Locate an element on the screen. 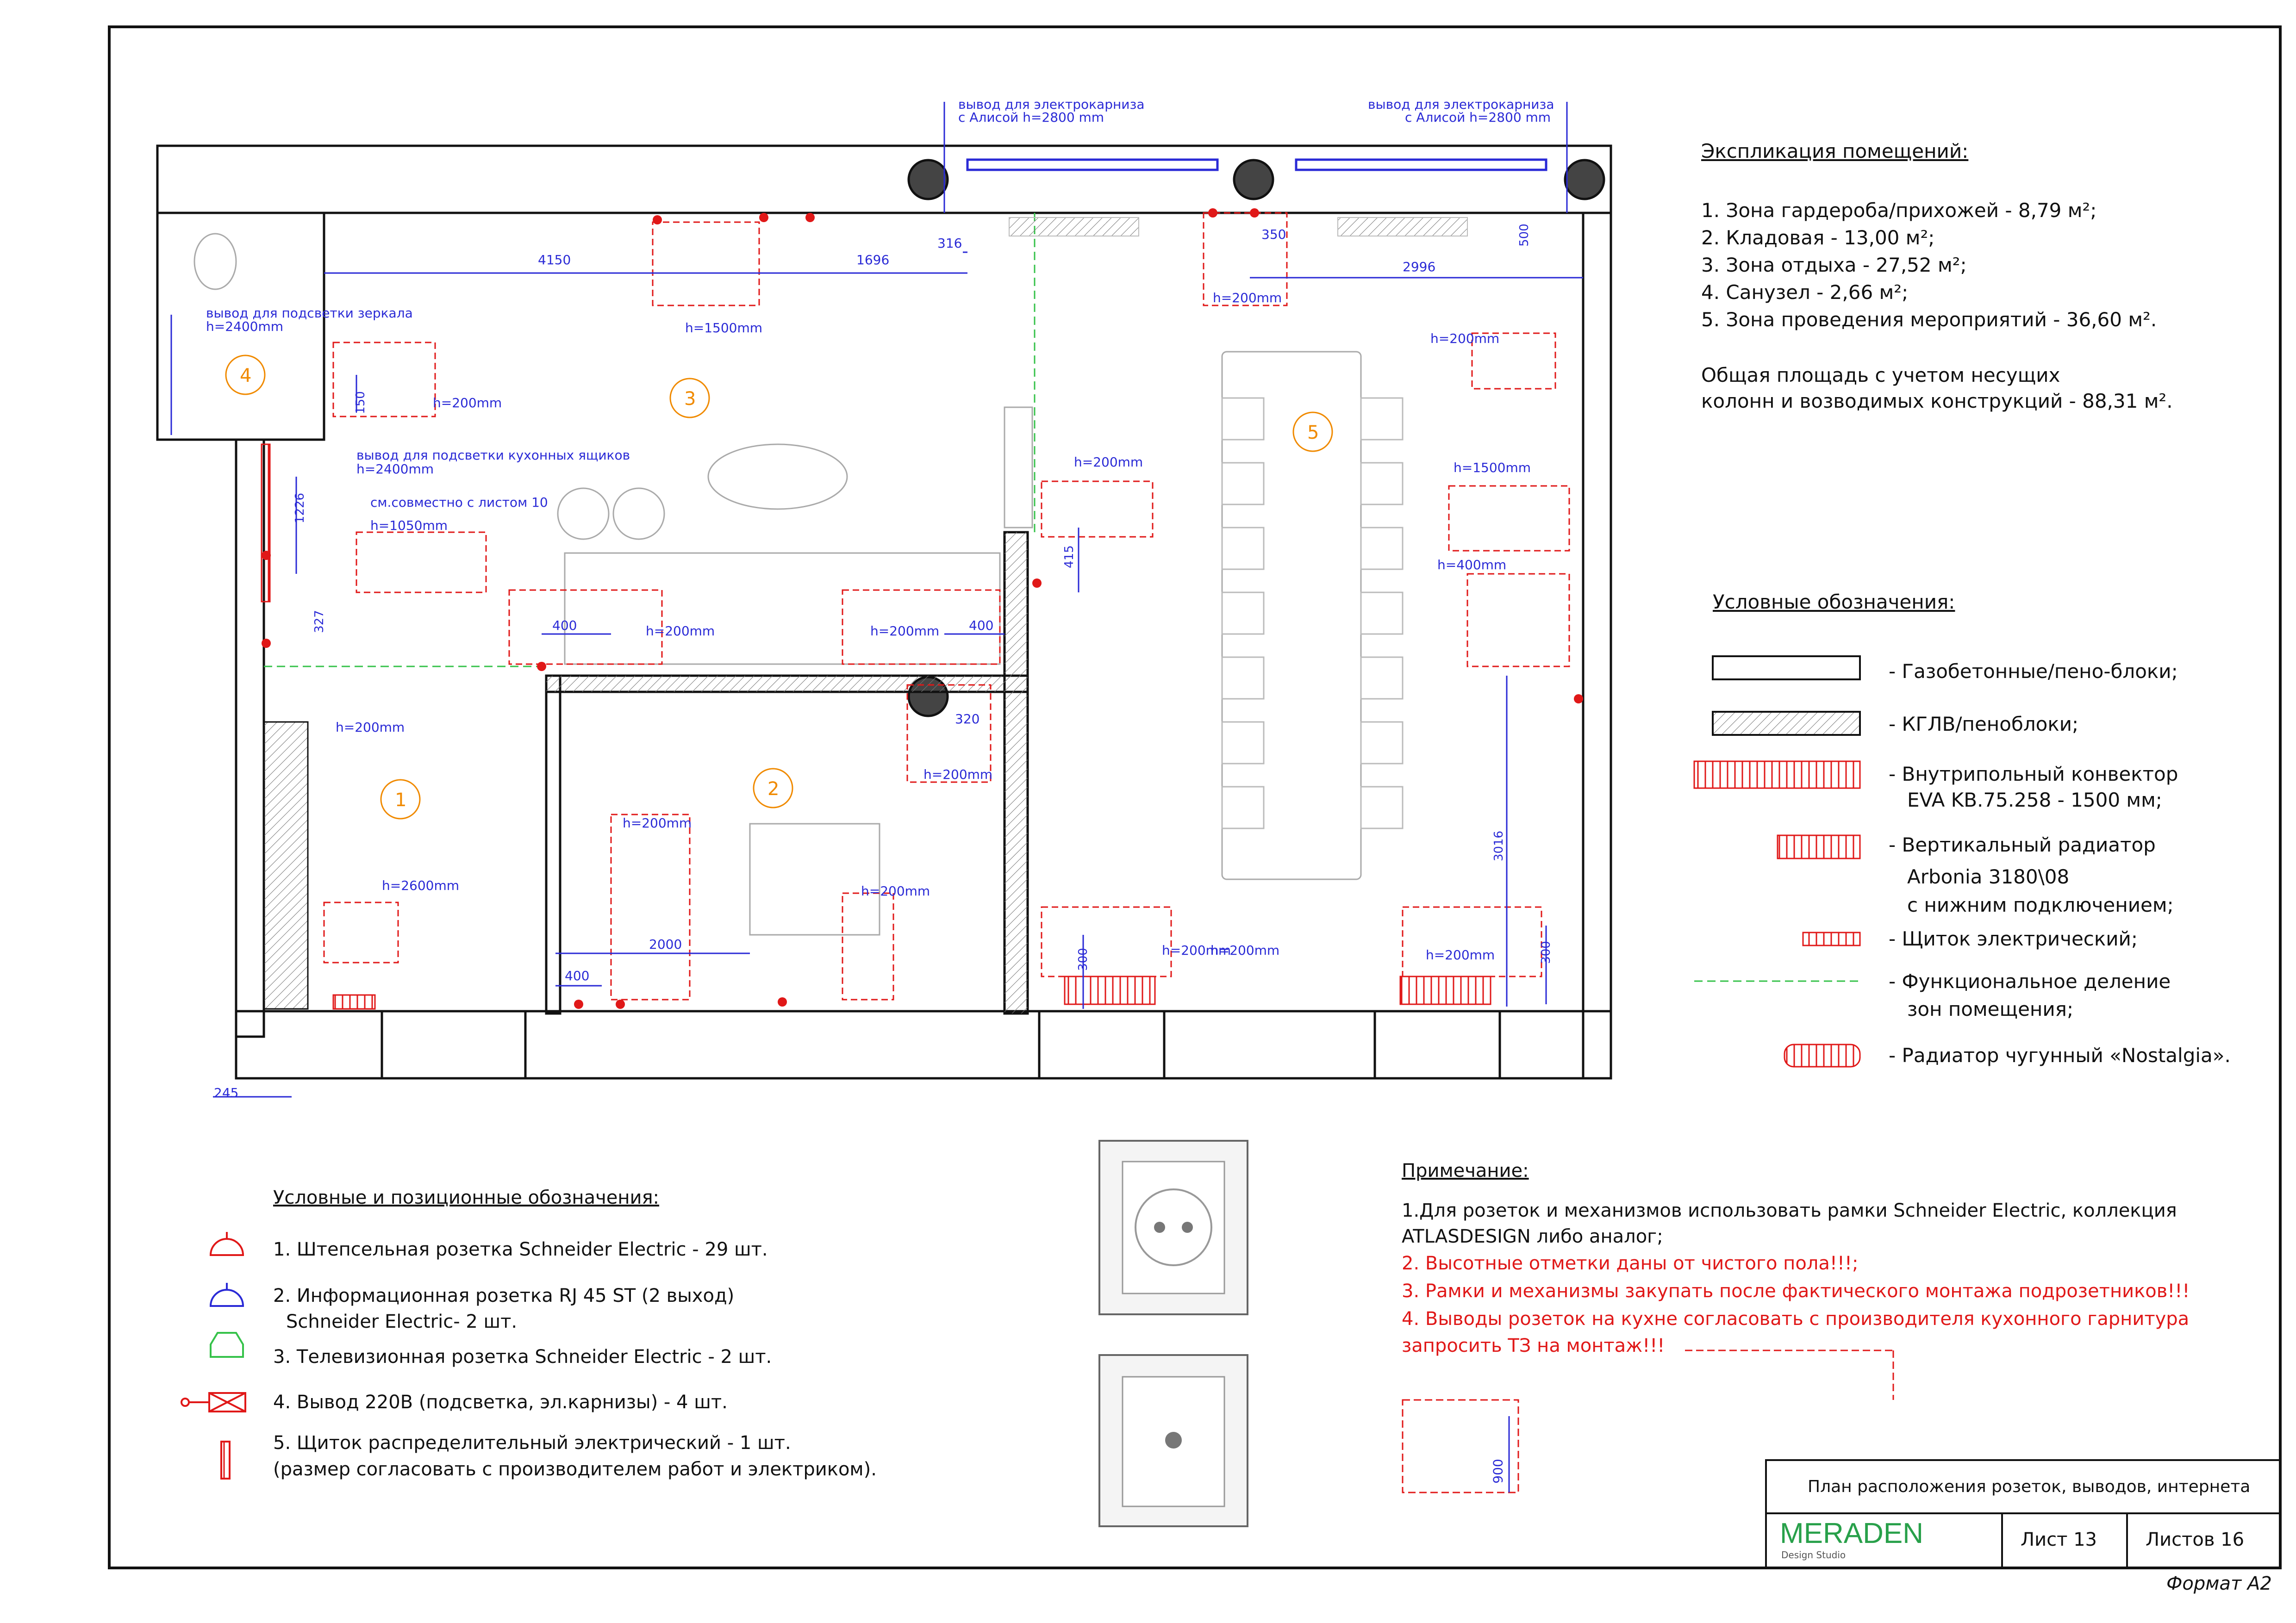 This screenshot has width=2296, height=1623. dim-500: 500 is located at coordinates (1524, 235).